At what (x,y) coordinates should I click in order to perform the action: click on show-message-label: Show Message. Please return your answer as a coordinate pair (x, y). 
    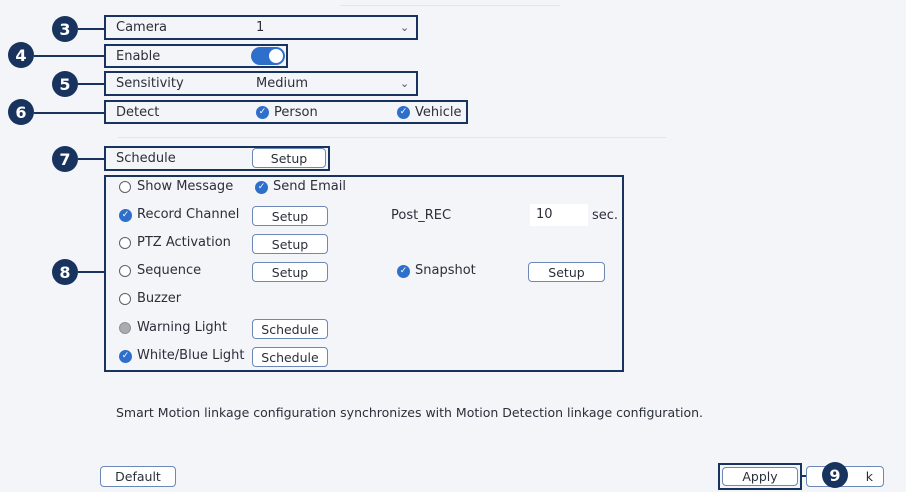
    Looking at the image, I should click on (185, 186).